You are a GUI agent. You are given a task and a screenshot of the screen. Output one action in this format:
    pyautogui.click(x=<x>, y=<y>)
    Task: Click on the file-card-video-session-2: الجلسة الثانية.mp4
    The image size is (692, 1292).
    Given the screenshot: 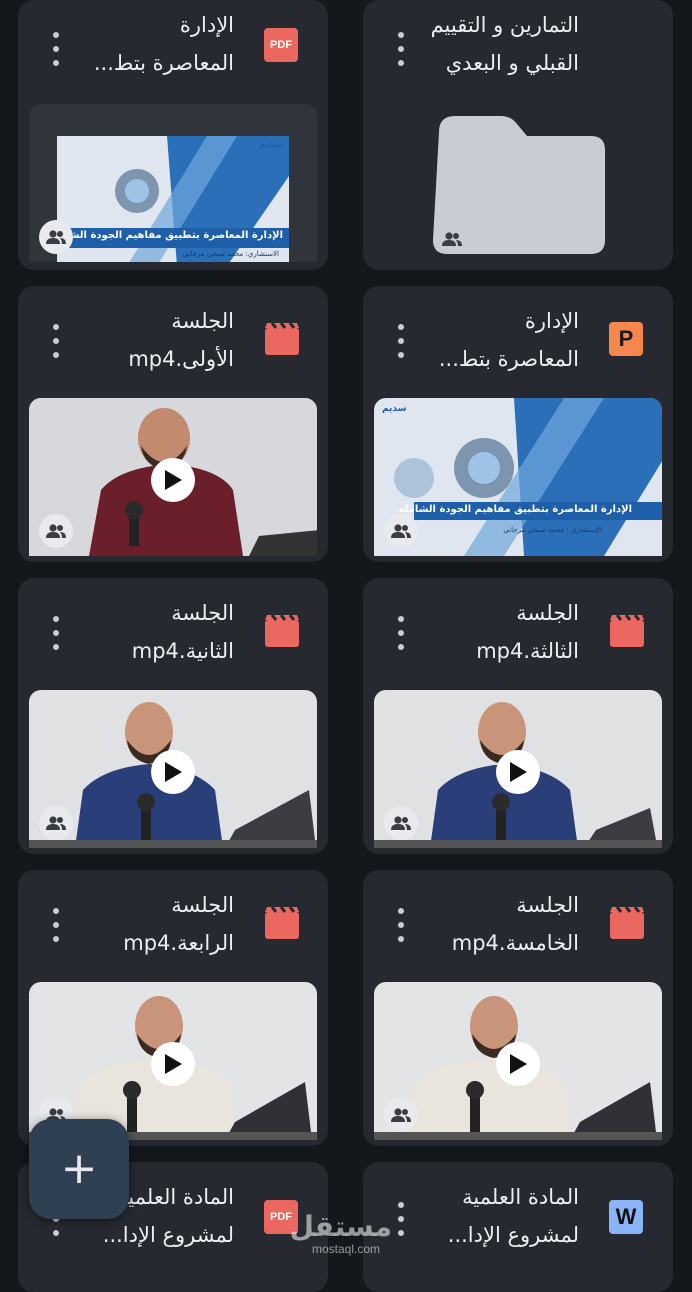 What is the action you would take?
    pyautogui.click(x=173, y=716)
    